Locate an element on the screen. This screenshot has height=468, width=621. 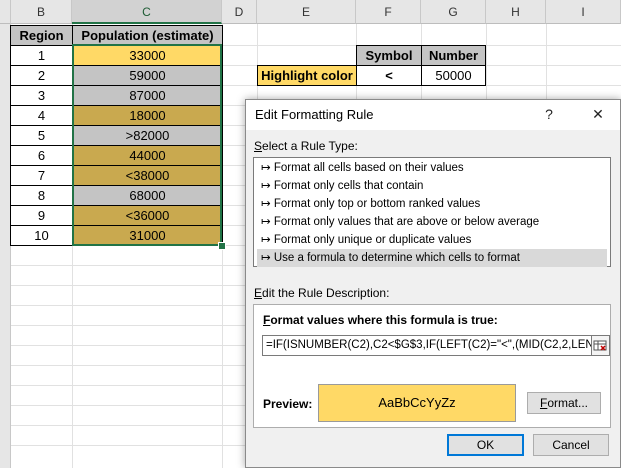
header-number: Number is located at coordinates (453, 55).